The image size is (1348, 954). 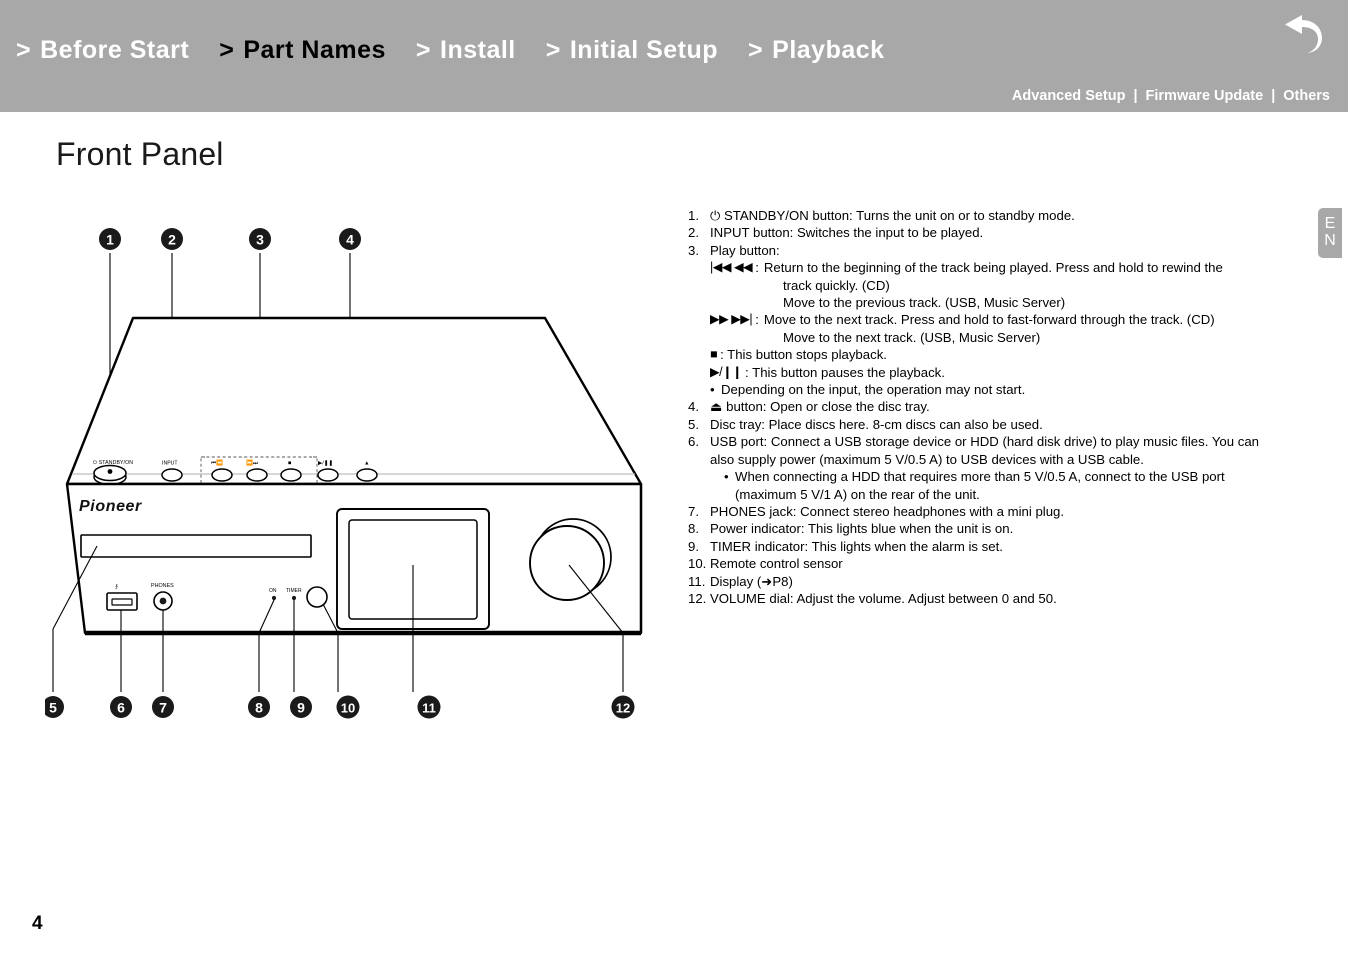 What do you see at coordinates (697, 581) in the screenshot?
I see `desc-num-11: 11.` at bounding box center [697, 581].